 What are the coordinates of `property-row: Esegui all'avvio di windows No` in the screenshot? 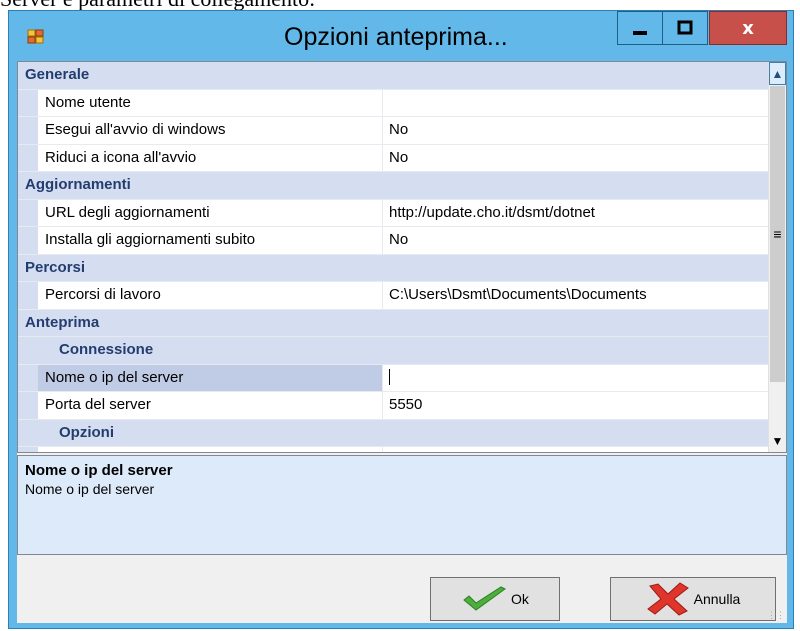 It's located at (394, 131).